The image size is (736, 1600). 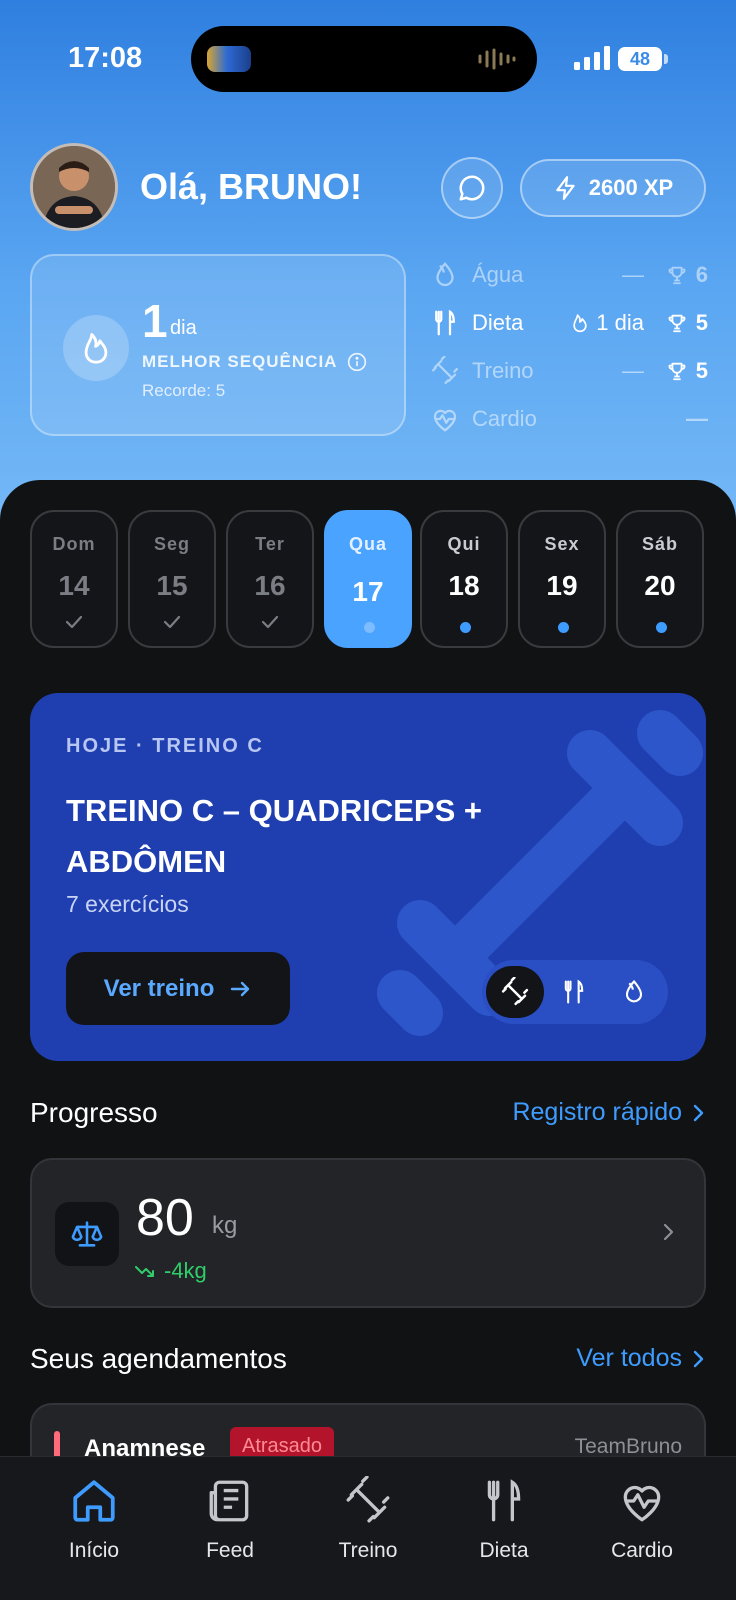 I want to click on heart-pulse-icon, so click(x=642, y=1503).